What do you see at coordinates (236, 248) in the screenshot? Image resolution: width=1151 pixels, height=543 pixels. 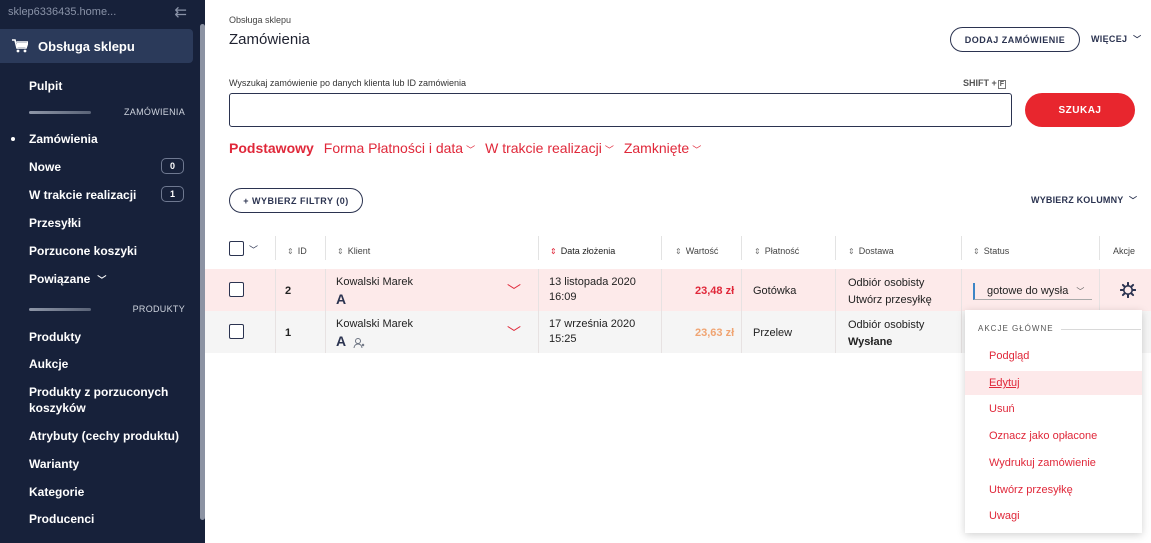 I see `select-all-checkbox` at bounding box center [236, 248].